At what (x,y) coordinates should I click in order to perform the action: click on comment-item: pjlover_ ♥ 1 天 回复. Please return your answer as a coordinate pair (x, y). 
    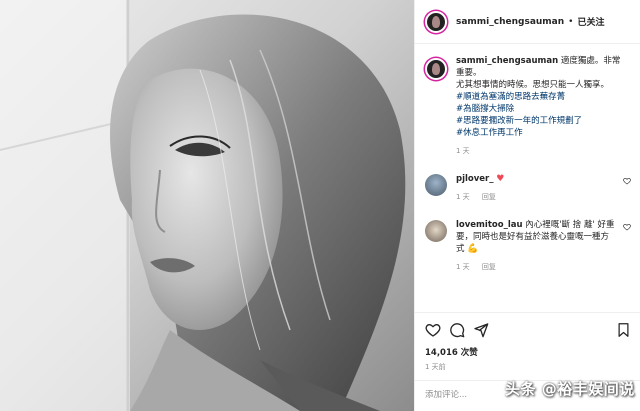
    Looking at the image, I should click on (528, 188).